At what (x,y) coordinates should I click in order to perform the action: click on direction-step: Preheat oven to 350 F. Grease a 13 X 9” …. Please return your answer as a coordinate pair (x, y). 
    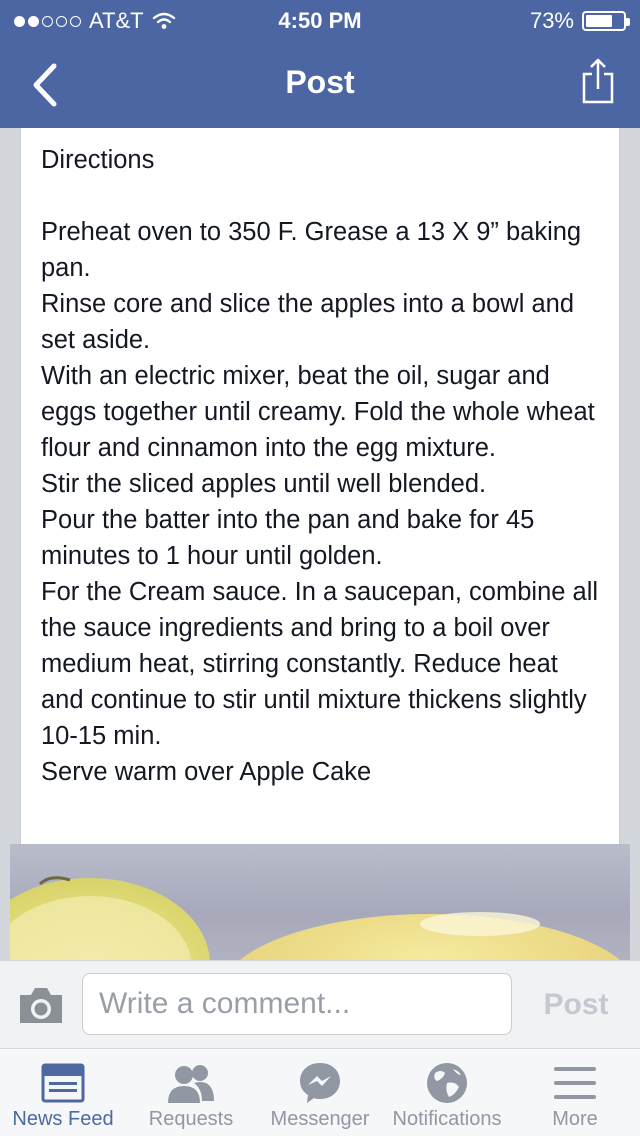
    Looking at the image, I should click on (311, 250).